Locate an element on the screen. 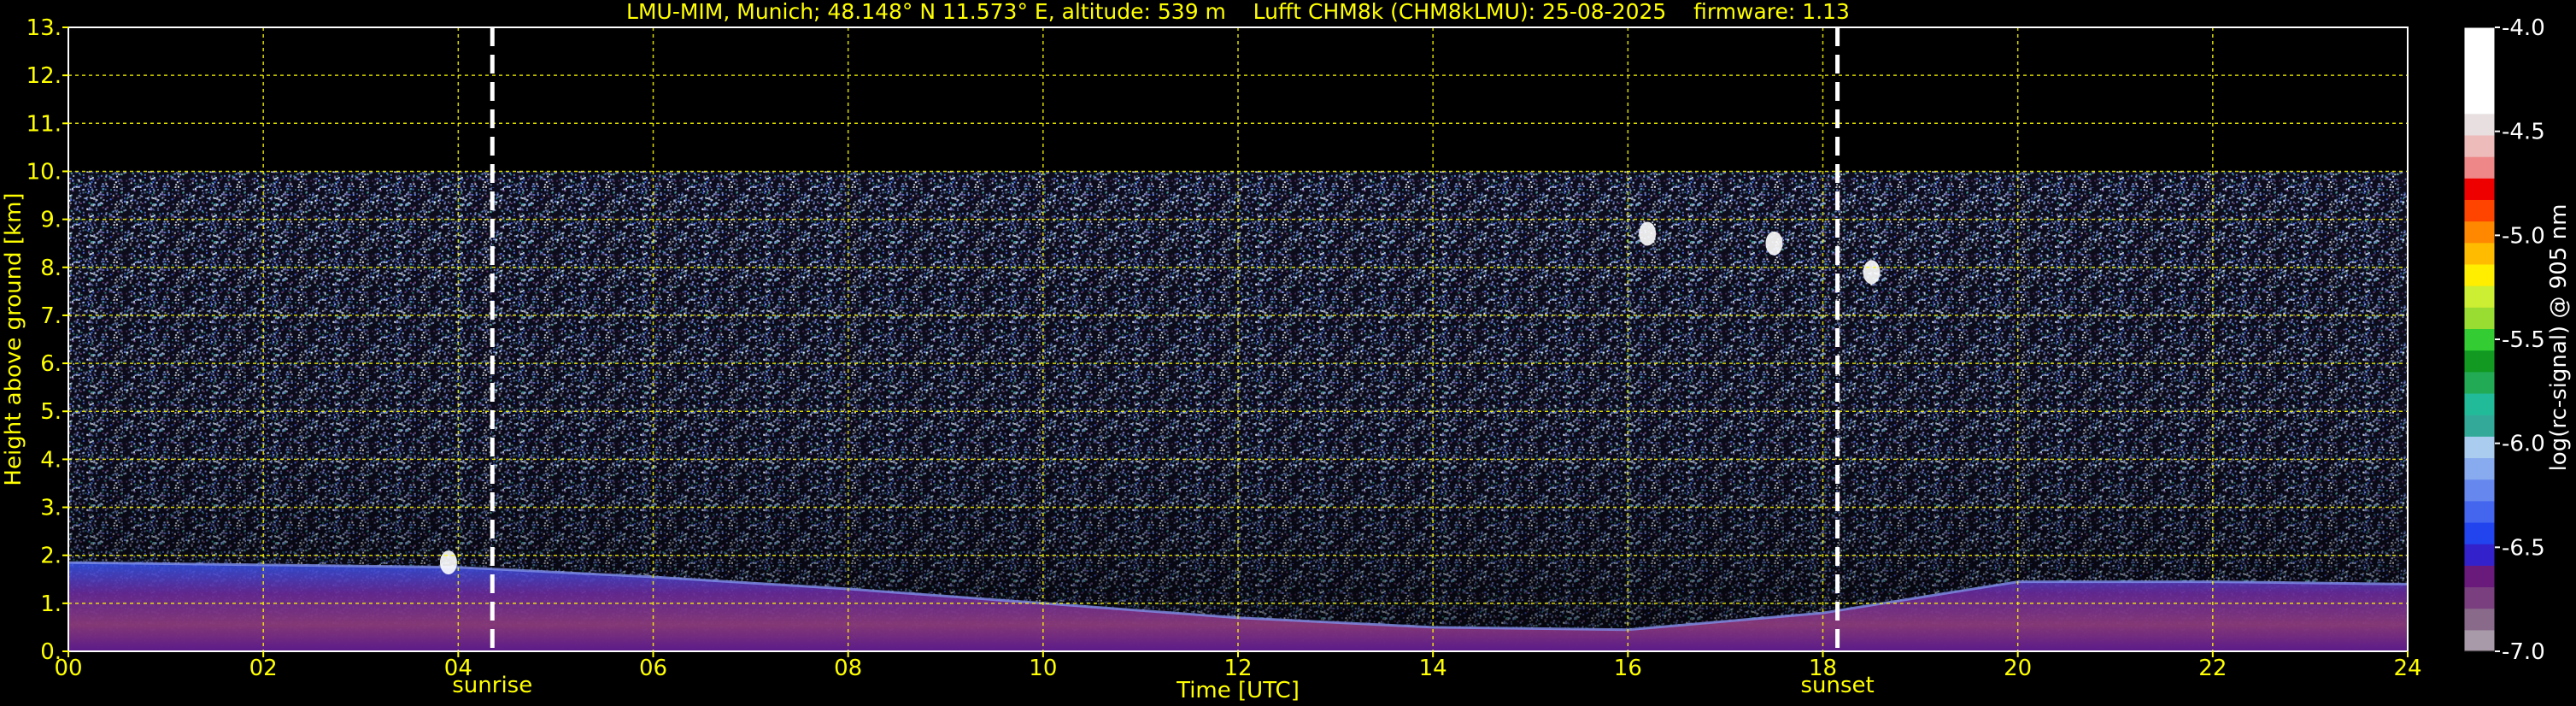 The width and height of the screenshot is (2576, 706). y-tick-label: 4. is located at coordinates (51, 460).